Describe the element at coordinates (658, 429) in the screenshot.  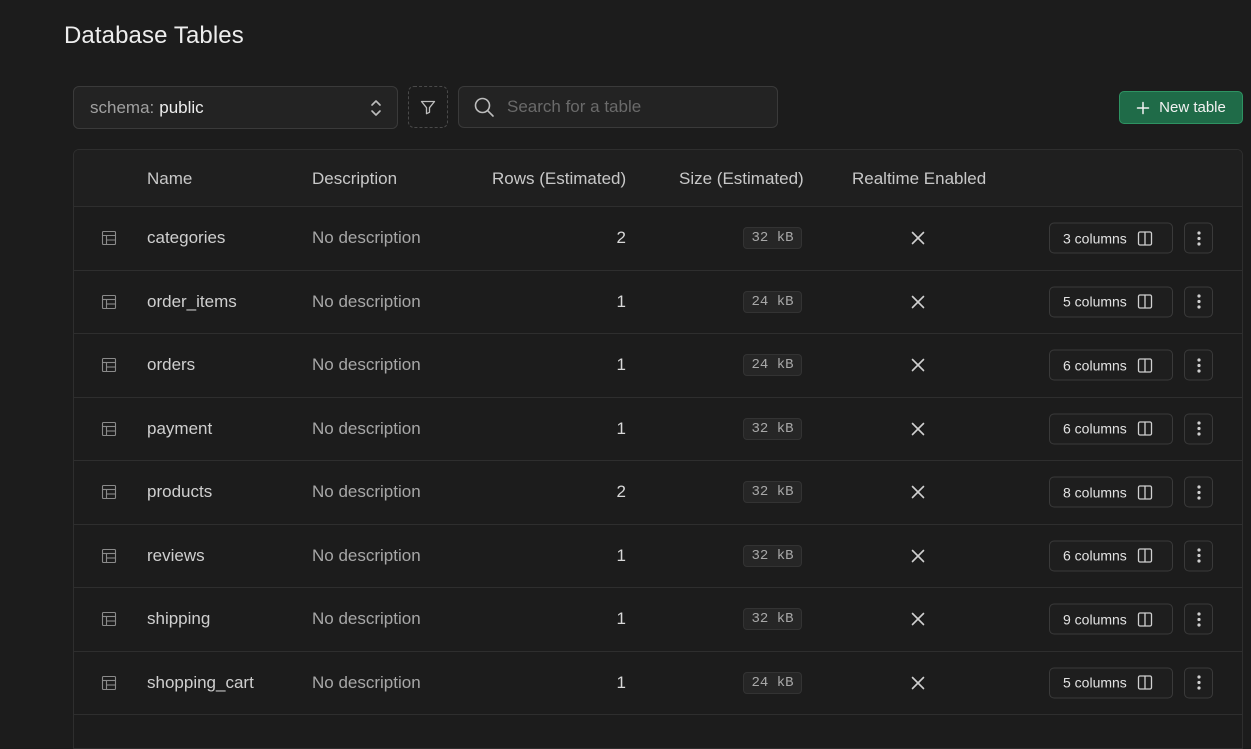
I see `table-row: payment No description 1 32 kB 6 columns` at that location.